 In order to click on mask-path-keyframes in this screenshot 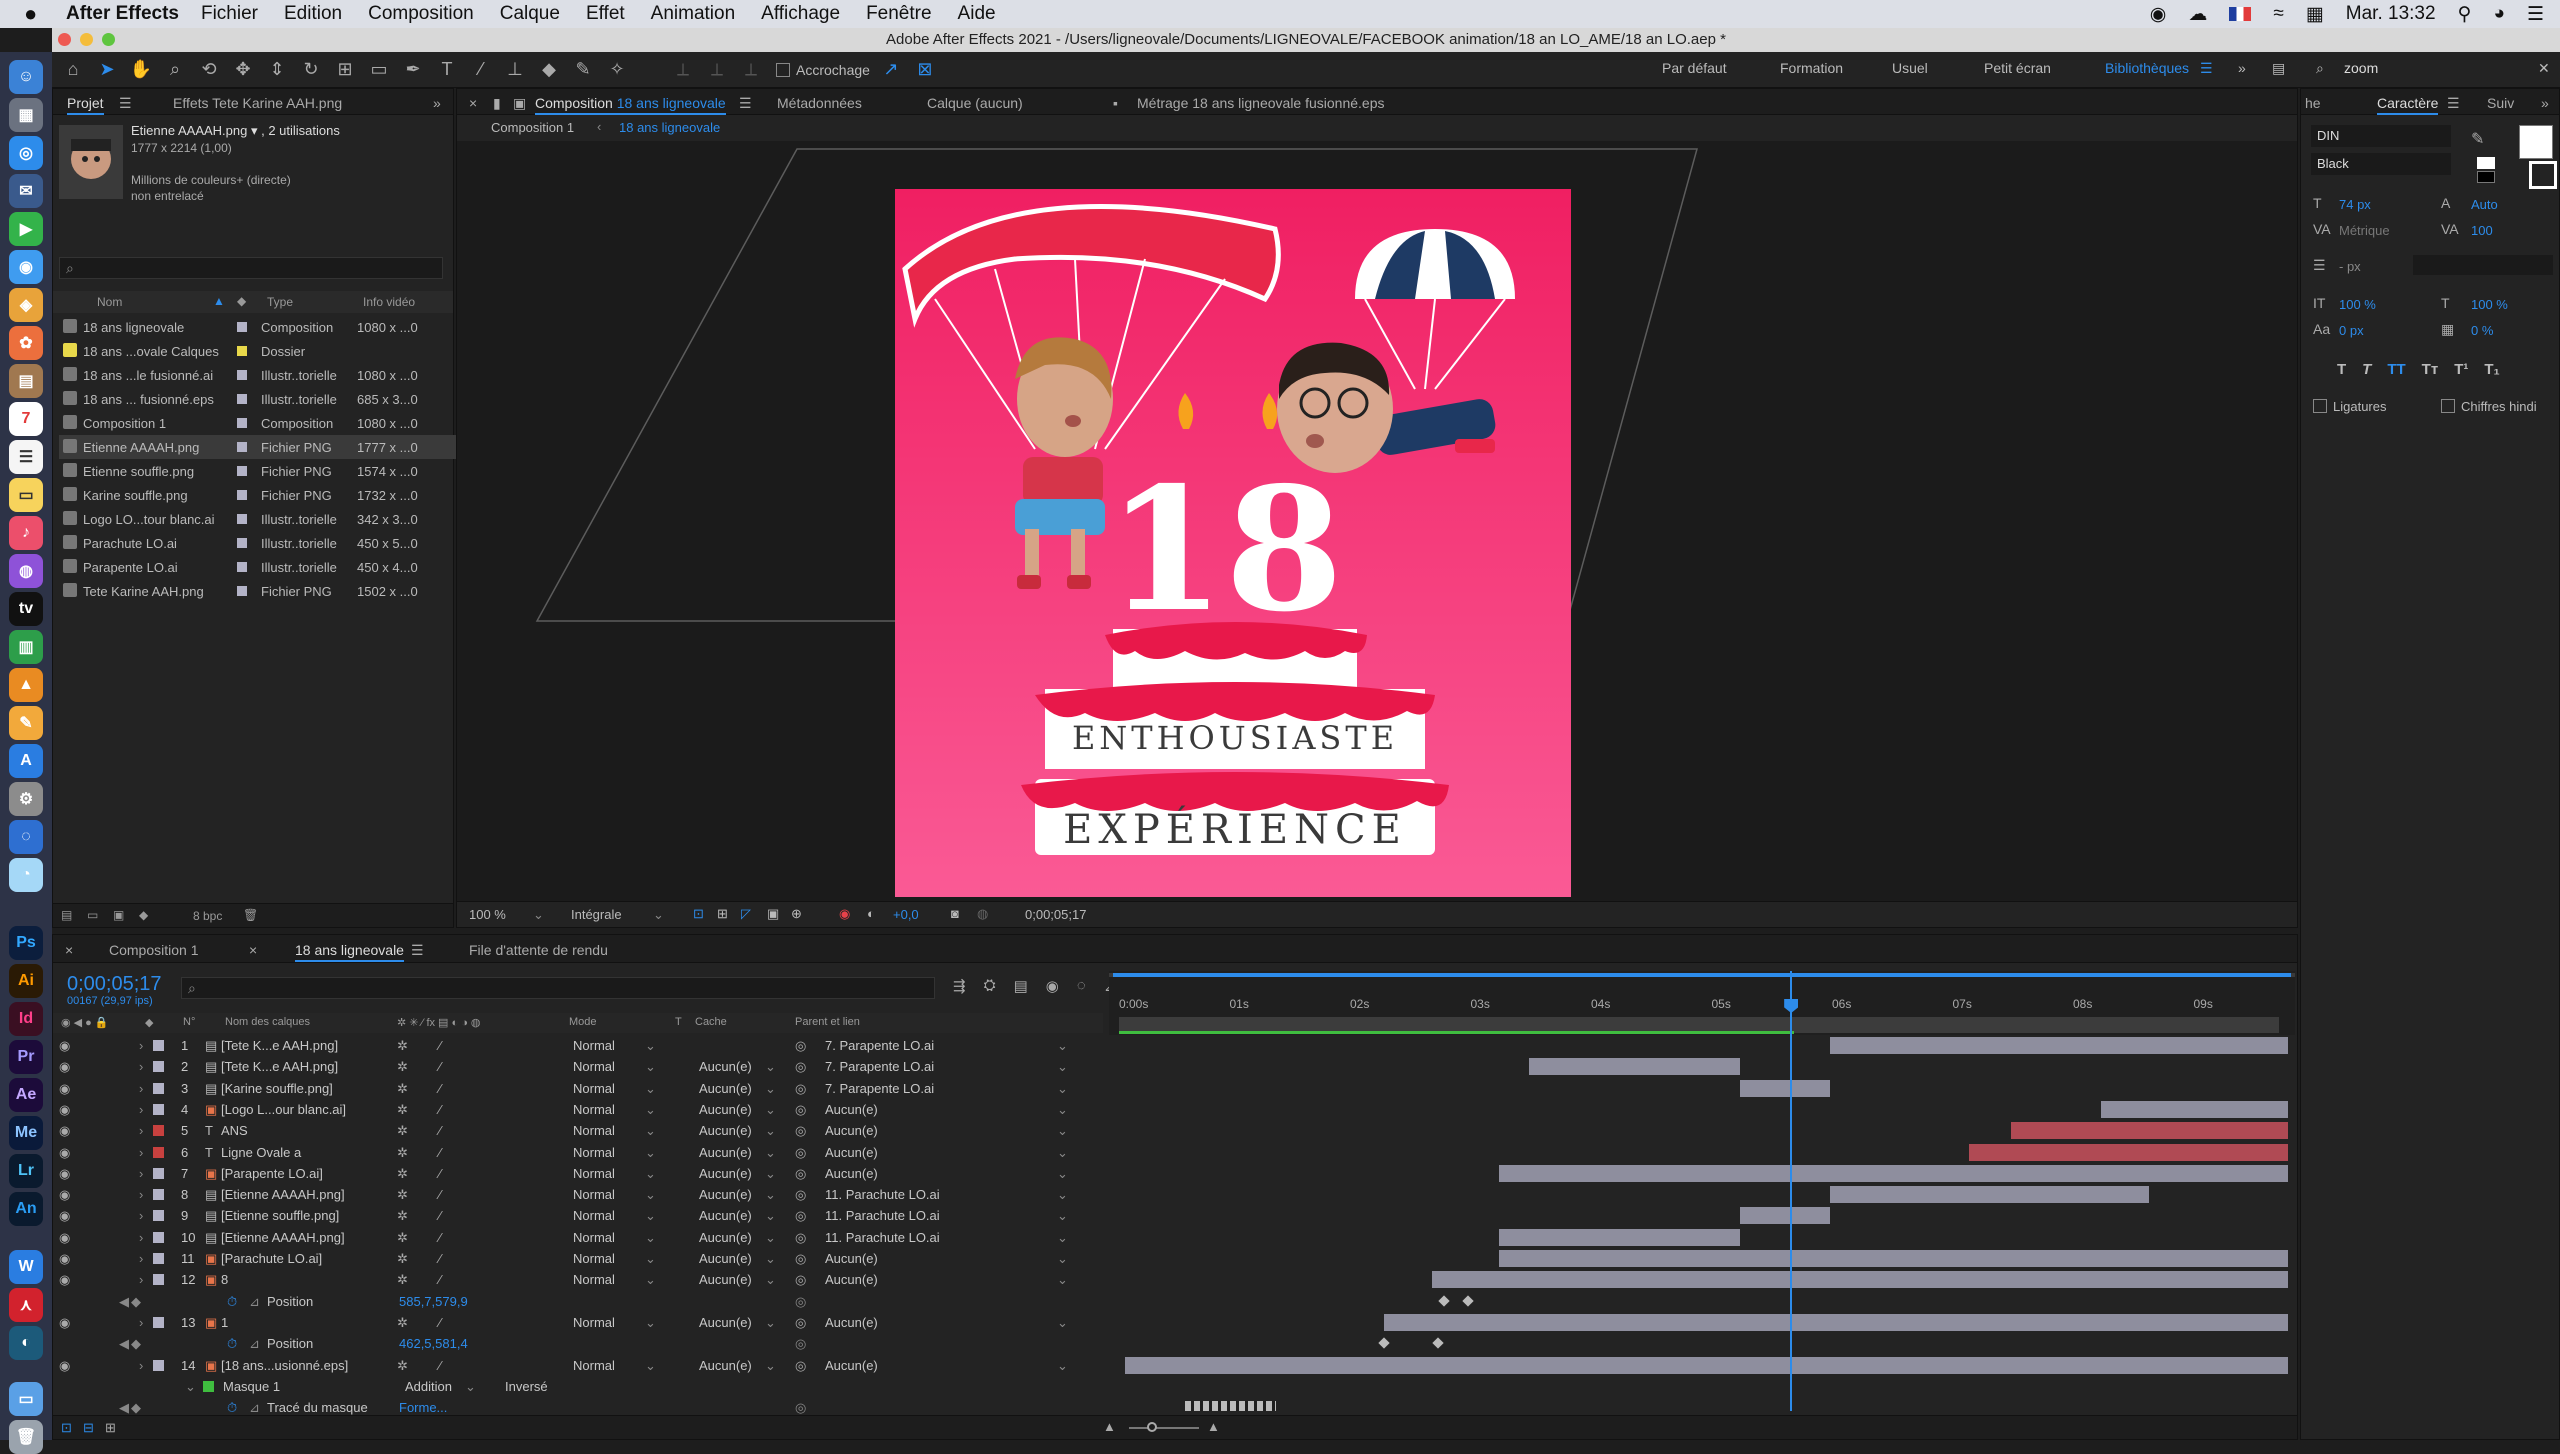, I will do `click(1230, 1406)`.